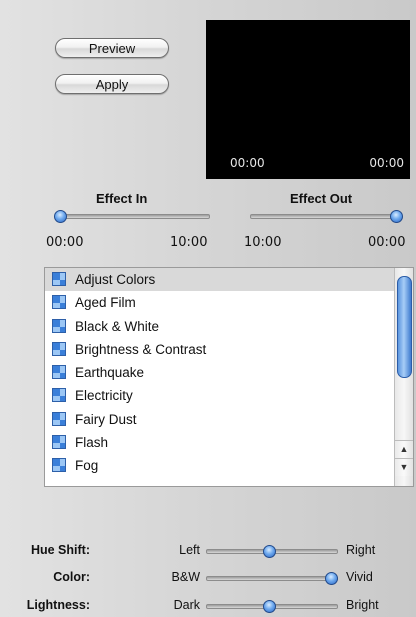  I want to click on effect-name: Fog, so click(87, 466).